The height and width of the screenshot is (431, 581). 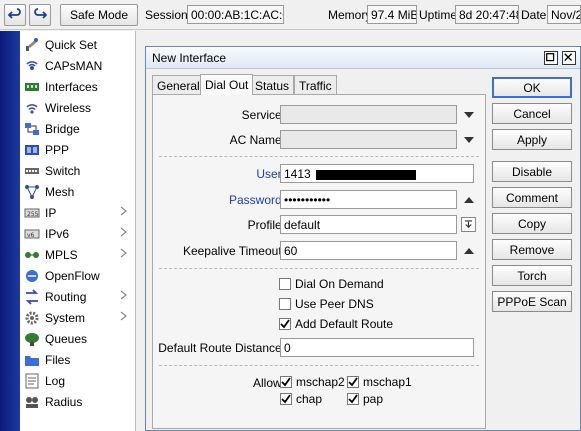 I want to click on maximize-button, so click(x=551, y=58).